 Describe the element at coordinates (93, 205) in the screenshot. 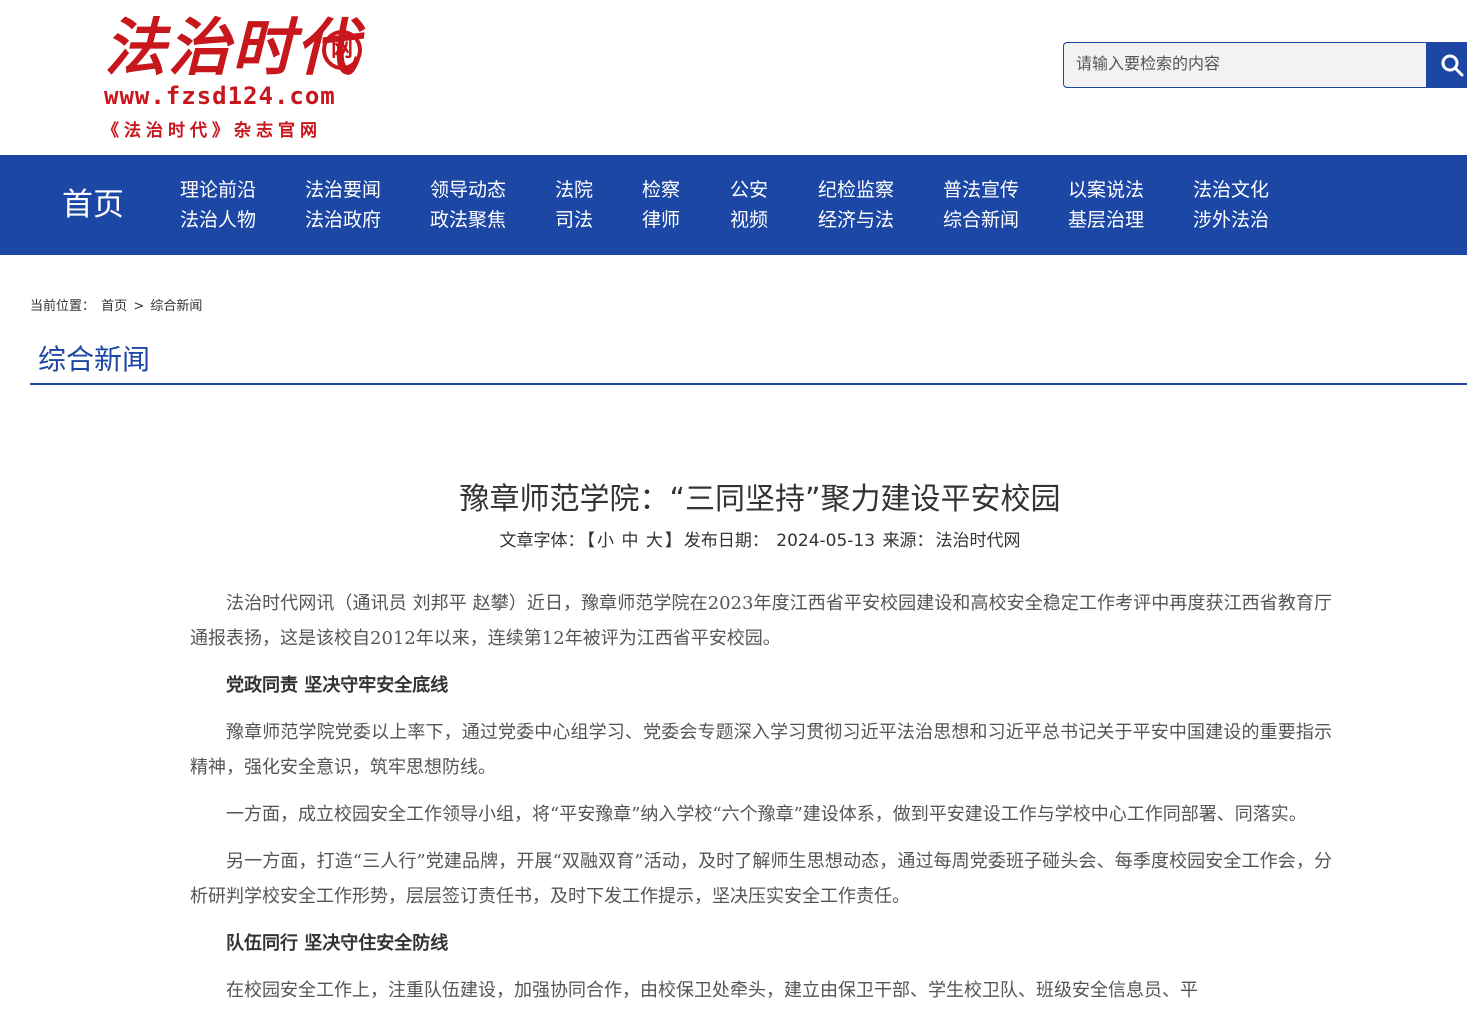

I see `nav-home: 首页` at that location.